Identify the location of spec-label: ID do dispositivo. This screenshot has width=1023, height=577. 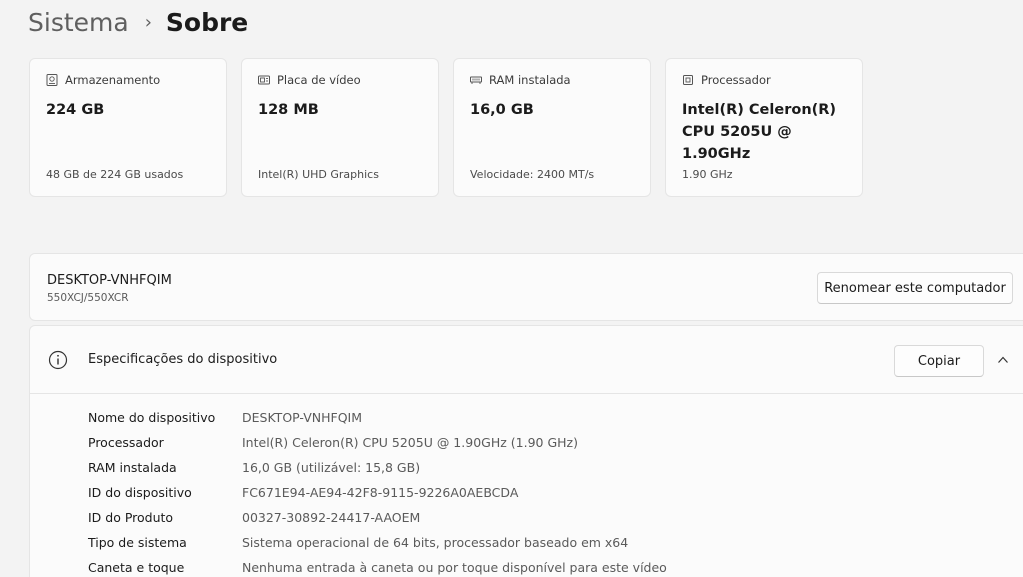
(140, 492).